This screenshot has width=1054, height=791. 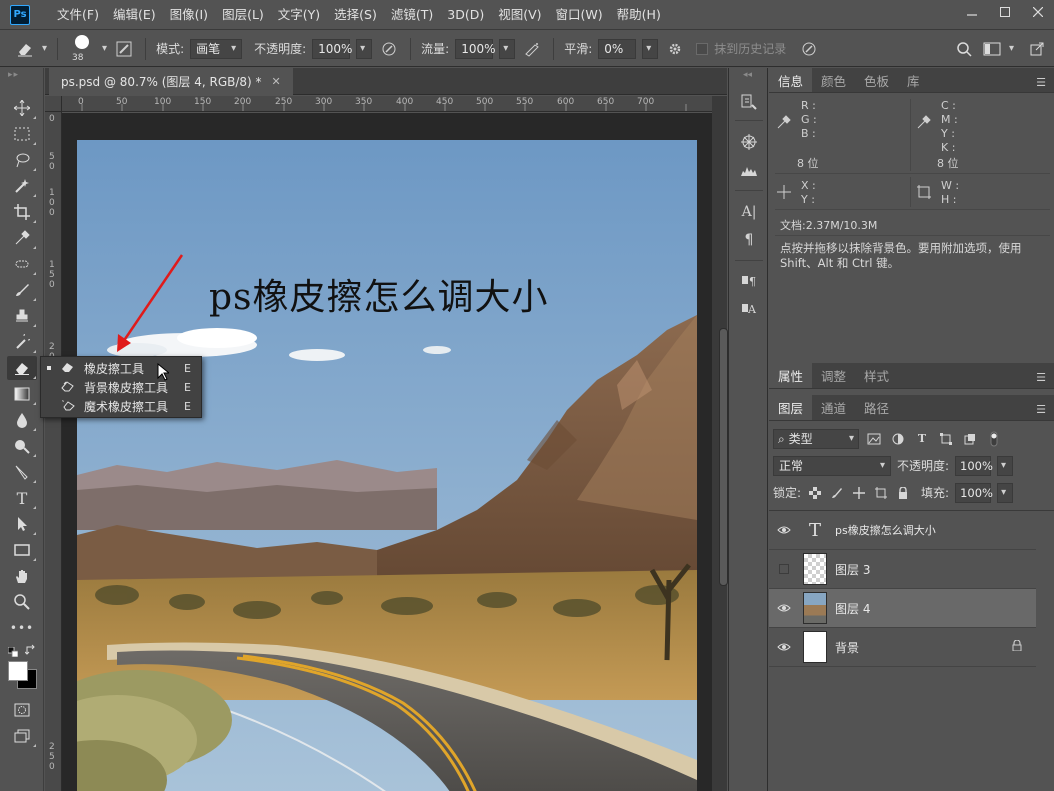 I want to click on tab-styles: 样式, so click(x=876, y=375).